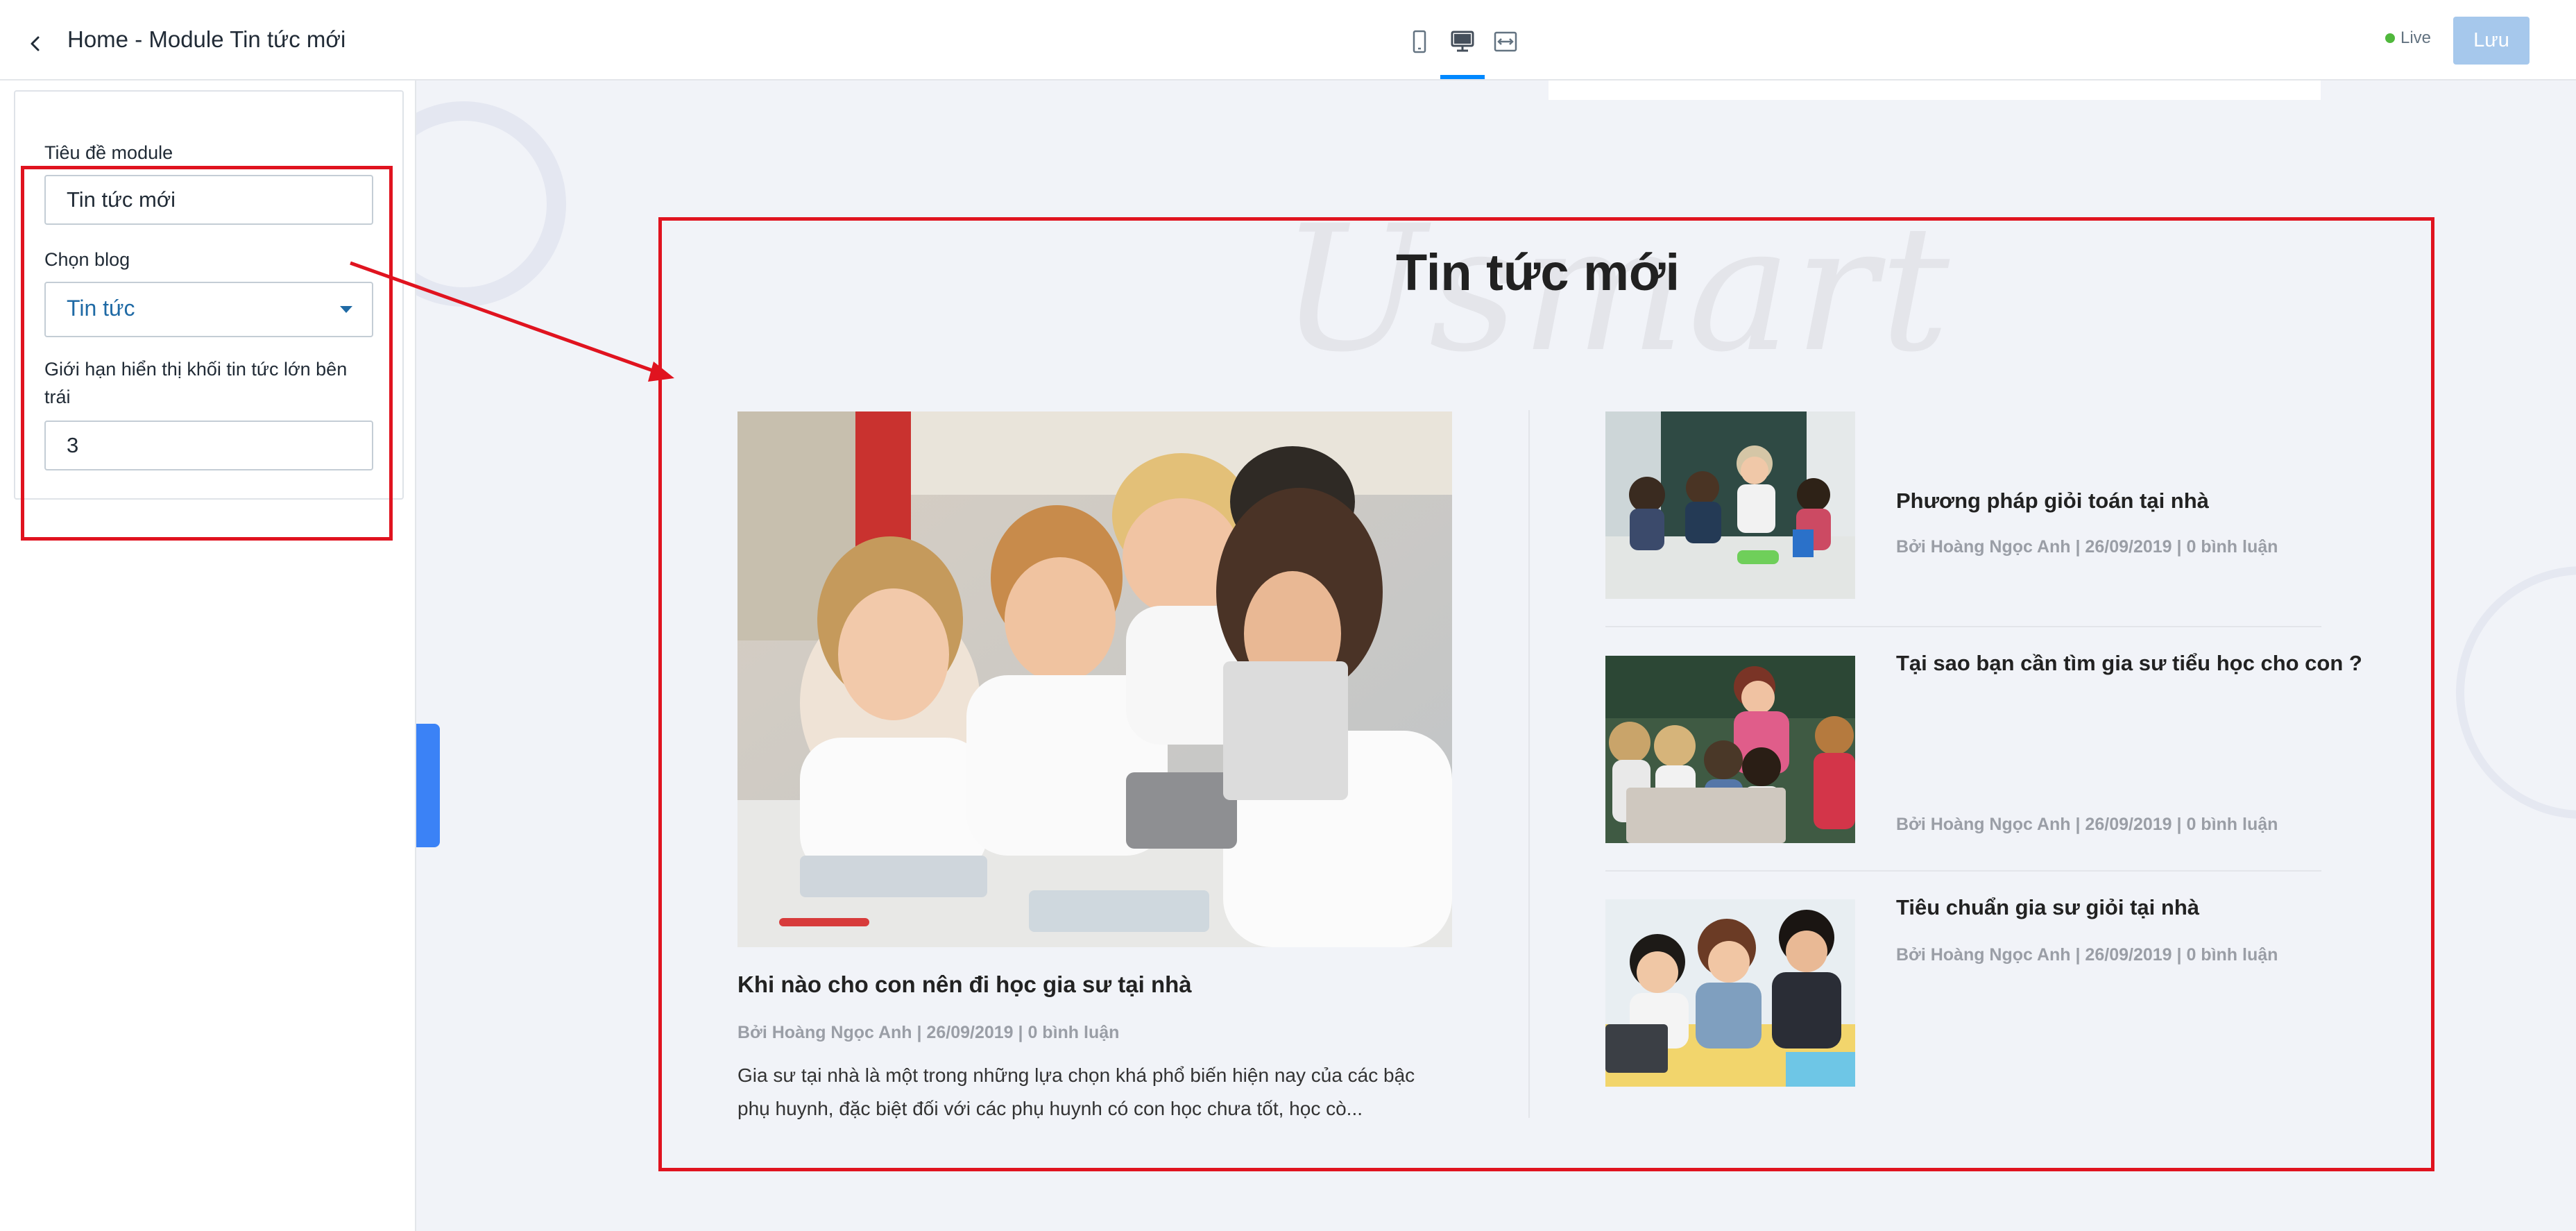  Describe the element at coordinates (512, 321) in the screenshot. I see `annotation-arrow-icon` at that location.